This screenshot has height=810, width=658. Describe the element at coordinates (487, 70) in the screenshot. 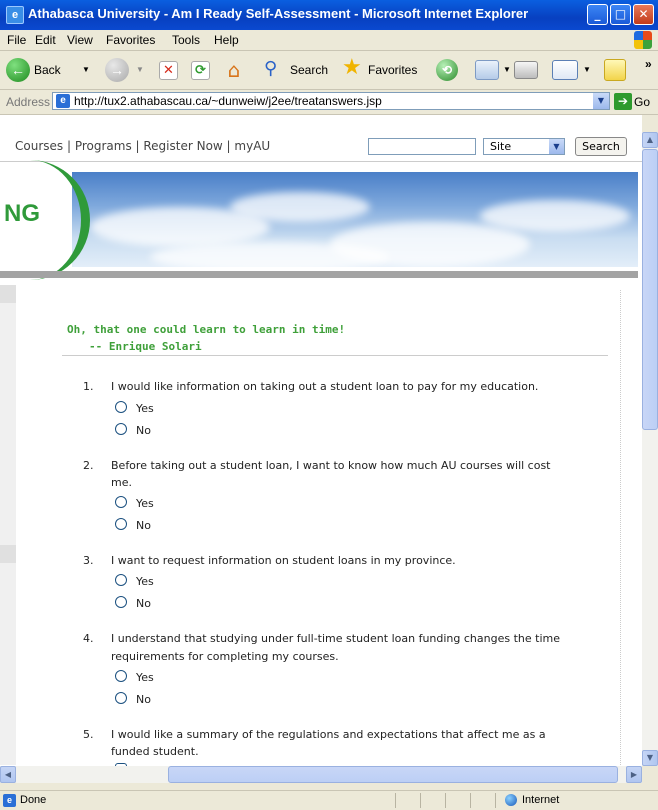

I see `mail-icon` at that location.